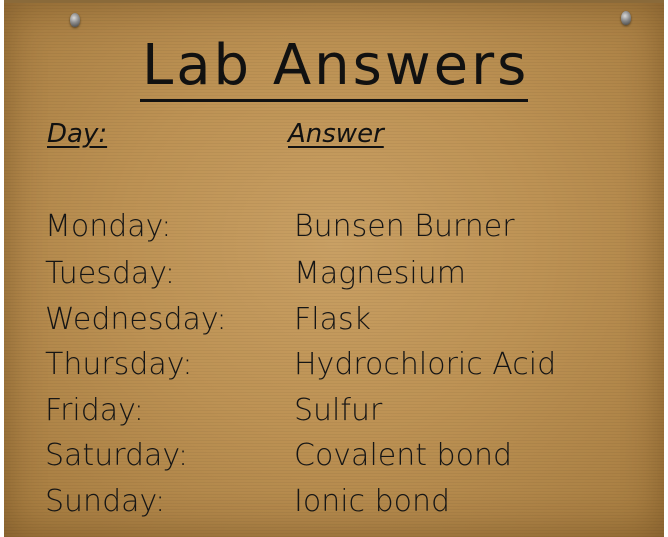 The width and height of the screenshot is (668, 537). I want to click on row-day: Friday:, so click(94, 410).